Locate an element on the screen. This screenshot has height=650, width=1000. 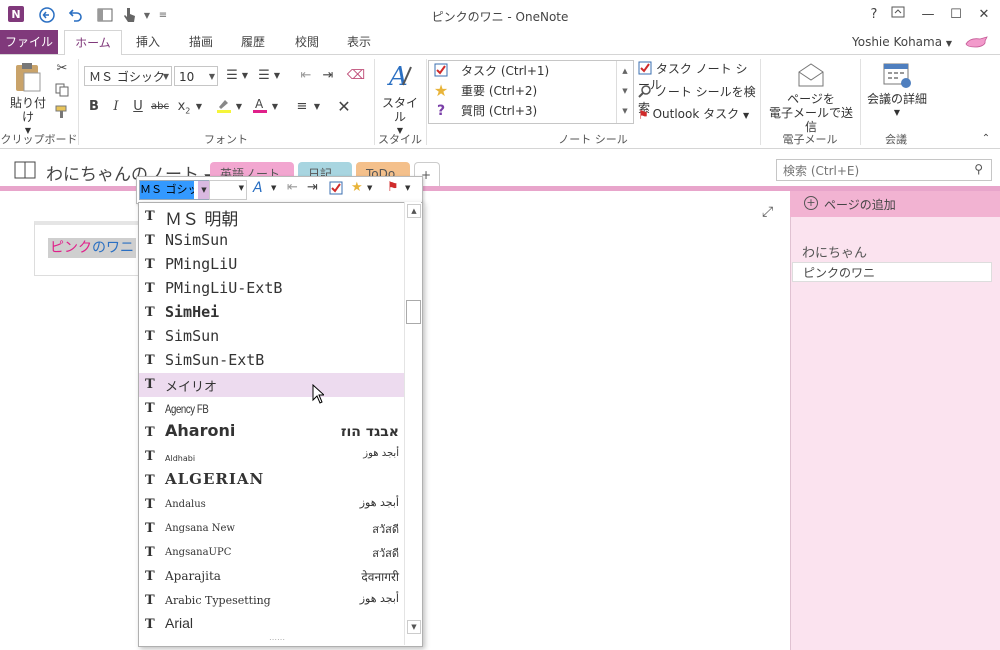
font-item-nsimsun: T NSimSun is located at coordinates (272, 241).